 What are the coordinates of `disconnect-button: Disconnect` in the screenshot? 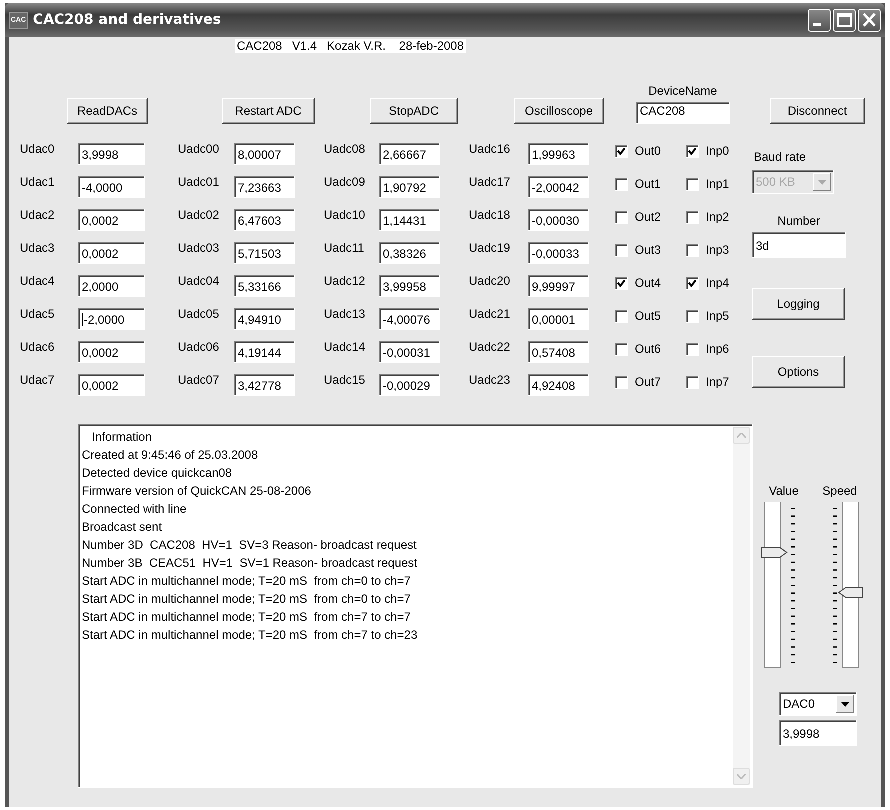 It's located at (817, 111).